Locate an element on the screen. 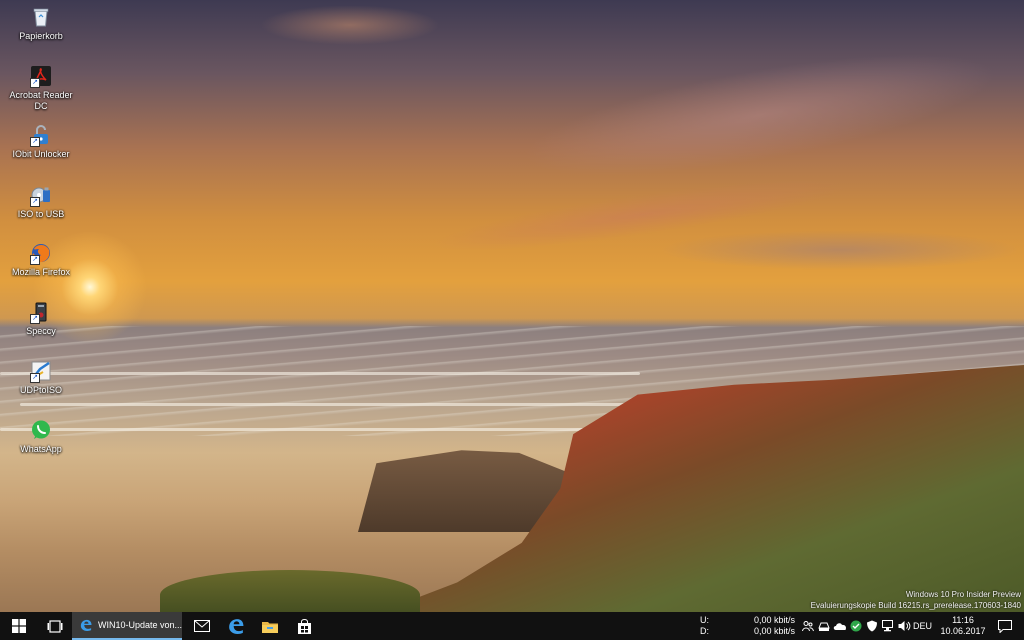 This screenshot has height=640, width=1024. onedrive-icon is located at coordinates (840, 626).